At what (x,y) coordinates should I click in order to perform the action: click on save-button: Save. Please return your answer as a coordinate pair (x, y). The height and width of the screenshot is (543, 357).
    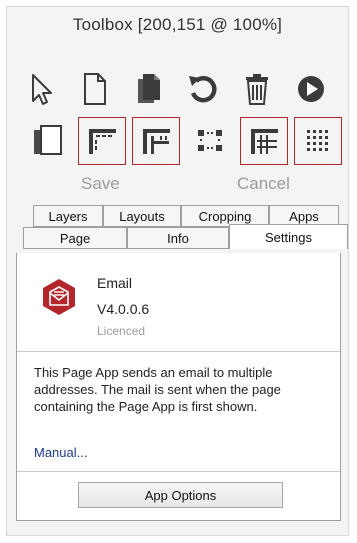
    Looking at the image, I should click on (100, 184).